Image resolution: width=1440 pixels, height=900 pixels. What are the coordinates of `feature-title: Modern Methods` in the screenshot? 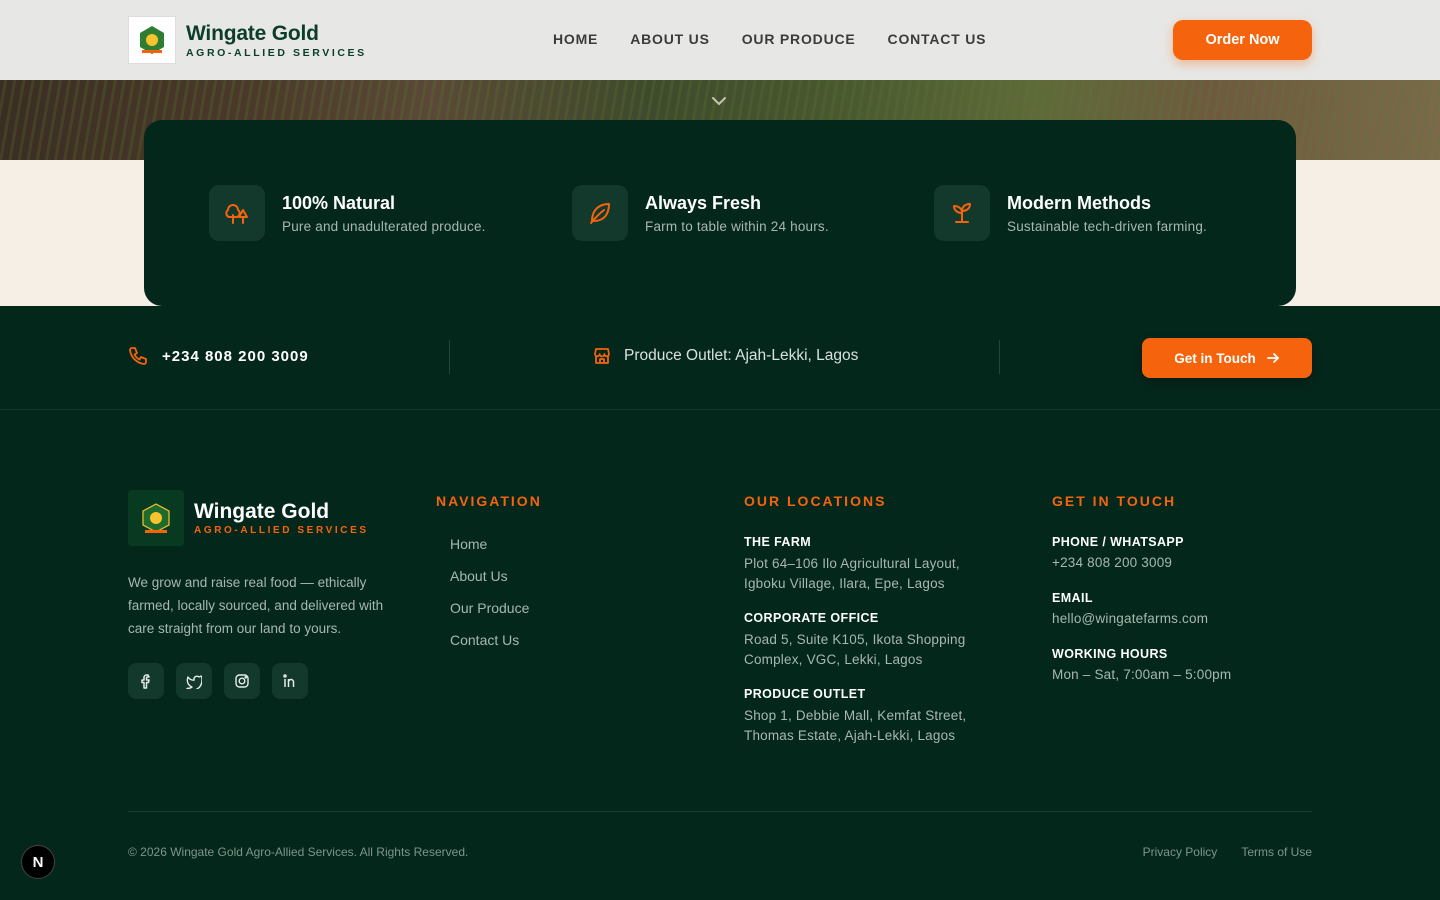 It's located at (1079, 202).